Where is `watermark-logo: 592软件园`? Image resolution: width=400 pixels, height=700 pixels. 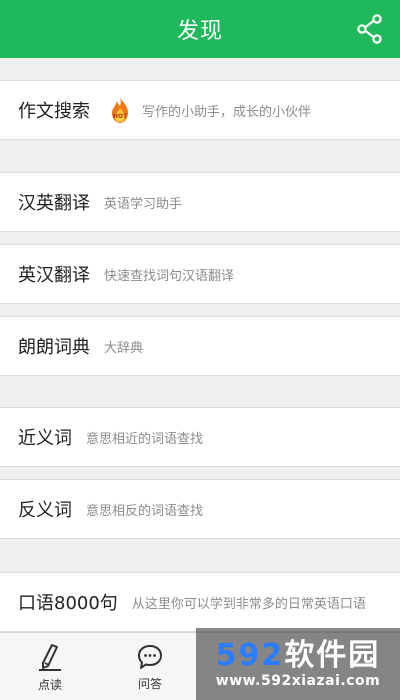
watermark-logo: 592软件园 is located at coordinates (298, 656).